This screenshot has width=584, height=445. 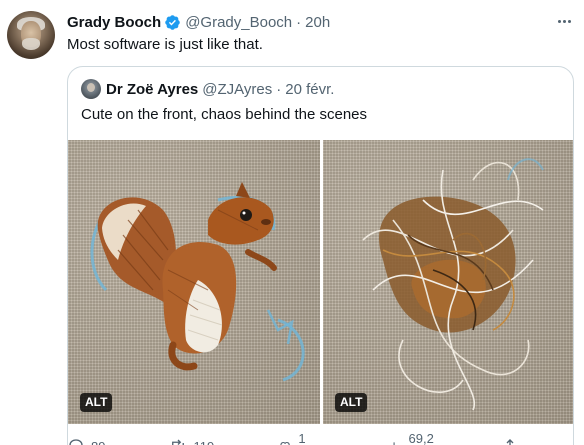 I want to click on more-options-icon, so click(x=564, y=21).